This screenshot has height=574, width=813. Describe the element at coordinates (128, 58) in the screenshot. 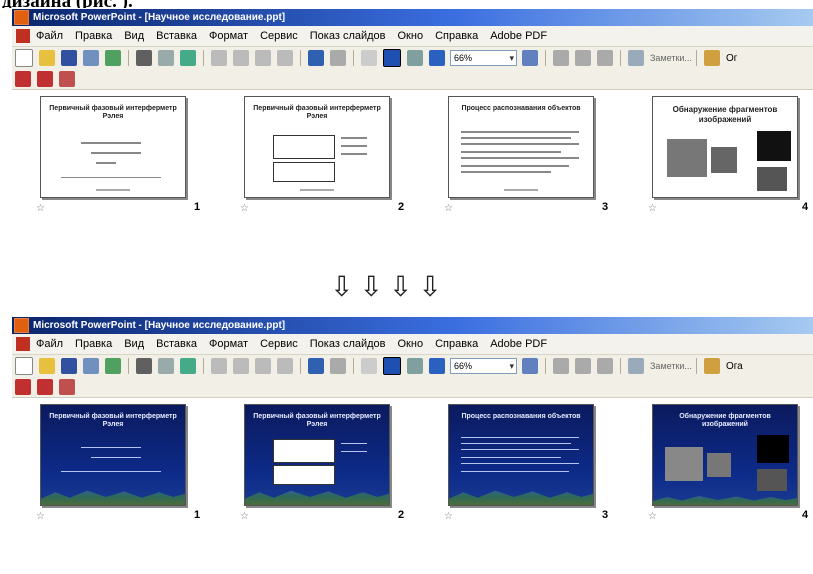

I see `toolbar-separator` at that location.